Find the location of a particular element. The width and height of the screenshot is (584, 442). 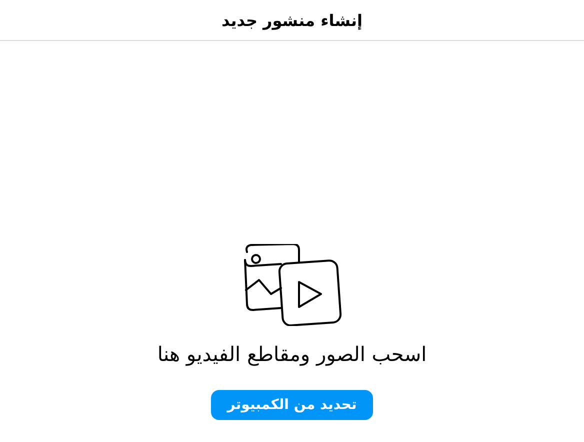

dialog-title: إنشاء منشور جديد is located at coordinates (292, 20).